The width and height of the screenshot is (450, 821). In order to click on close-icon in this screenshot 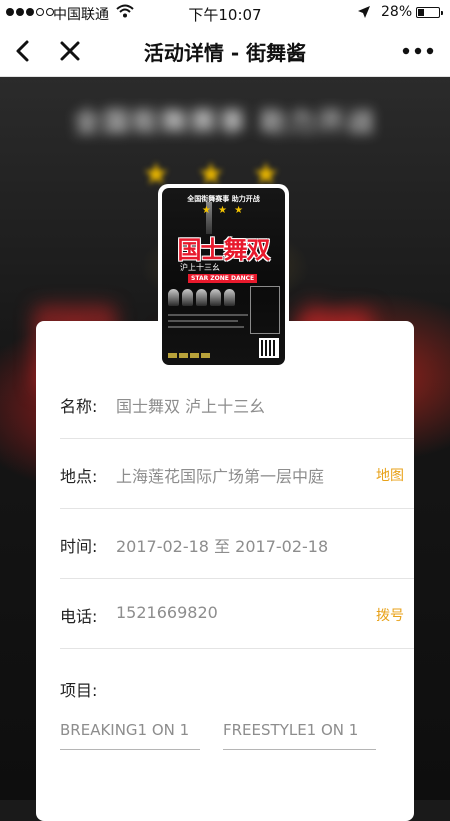, I will do `click(70, 51)`.